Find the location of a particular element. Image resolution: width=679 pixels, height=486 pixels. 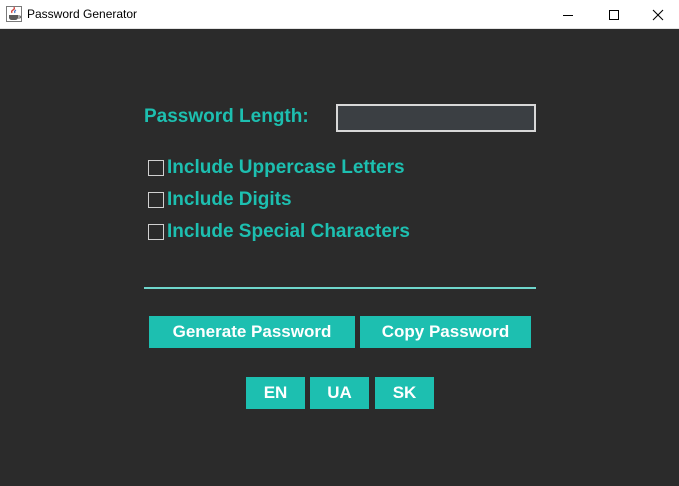

option-digits: Include Digits is located at coordinates (220, 200).